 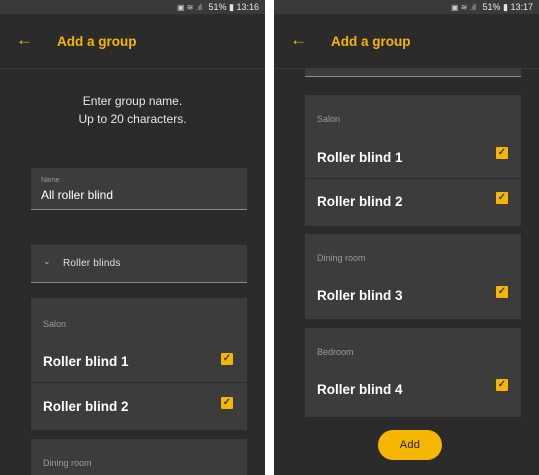 I want to click on chevron-down-icon: ⌄, so click(x=47, y=261).